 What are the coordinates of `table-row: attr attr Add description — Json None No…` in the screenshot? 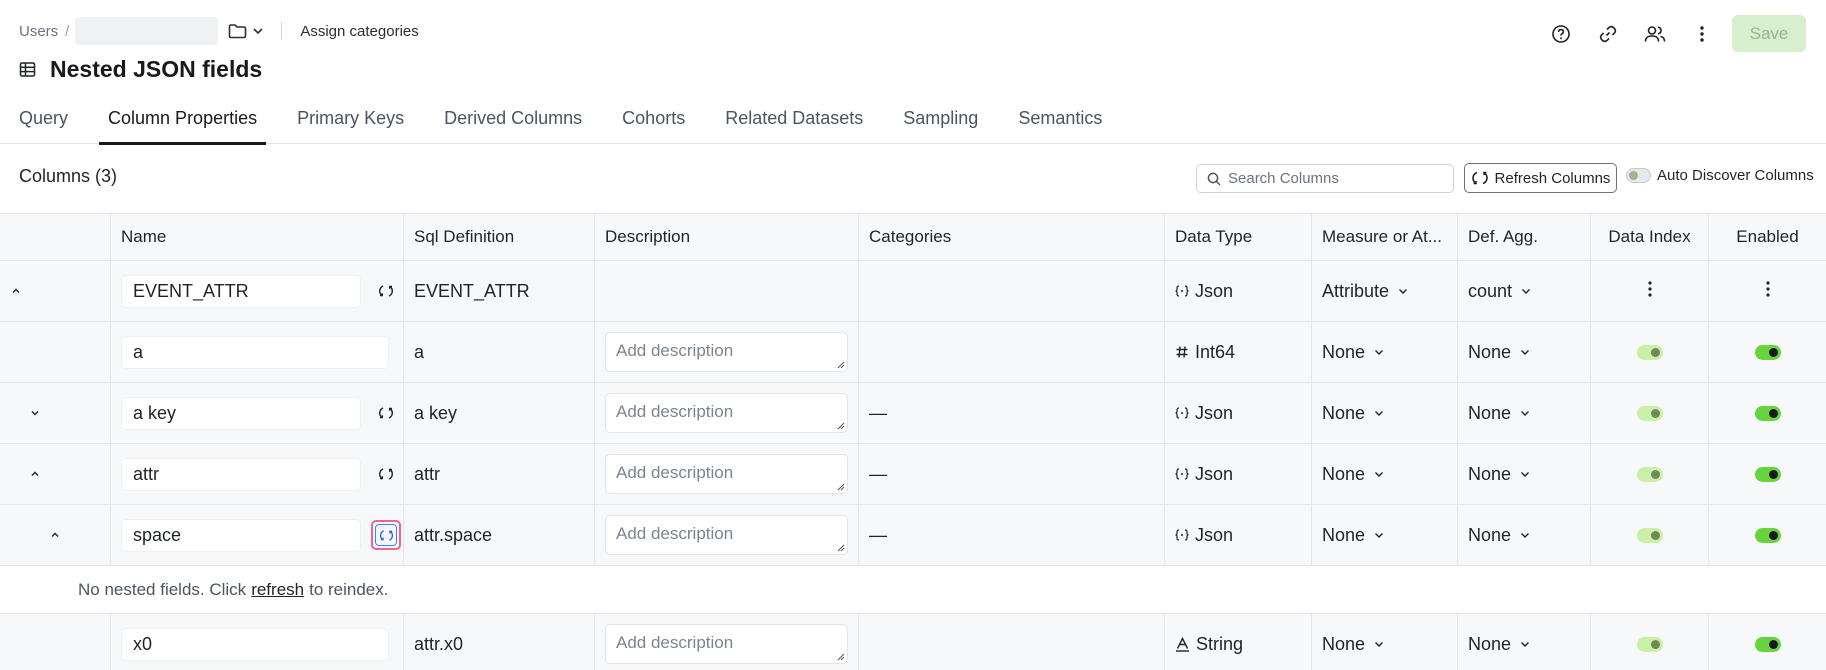 It's located at (913, 473).